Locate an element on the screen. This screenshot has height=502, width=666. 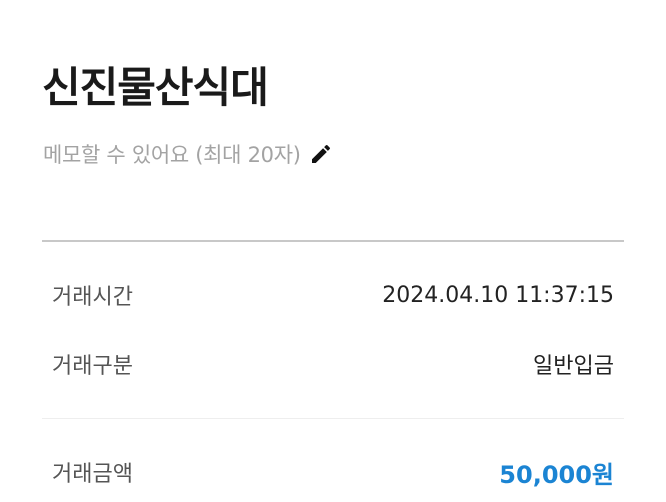
section-divider is located at coordinates (333, 241).